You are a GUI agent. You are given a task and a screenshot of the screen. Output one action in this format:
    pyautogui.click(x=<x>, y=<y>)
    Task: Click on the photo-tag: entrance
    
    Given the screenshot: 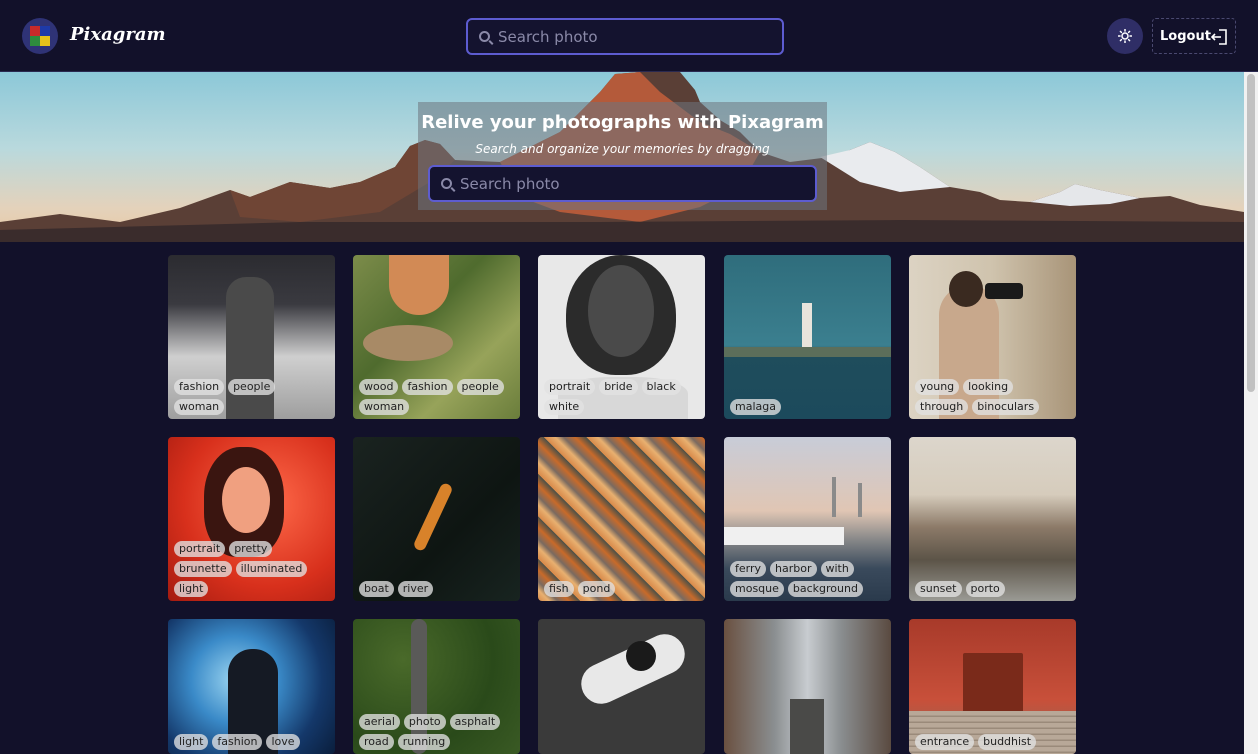 What is the action you would take?
    pyautogui.click(x=945, y=742)
    